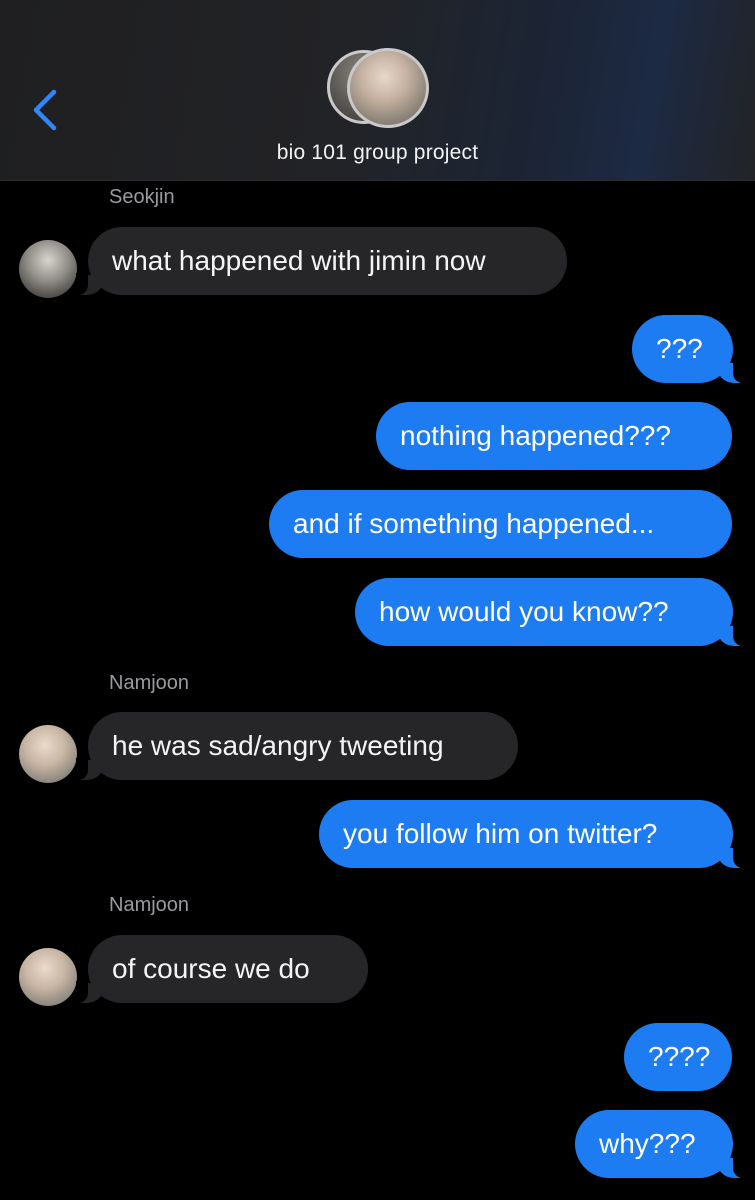 Image resolution: width=755 pixels, height=1200 pixels. What do you see at coordinates (688, 349) in the screenshot?
I see `outgoing-message: ???` at bounding box center [688, 349].